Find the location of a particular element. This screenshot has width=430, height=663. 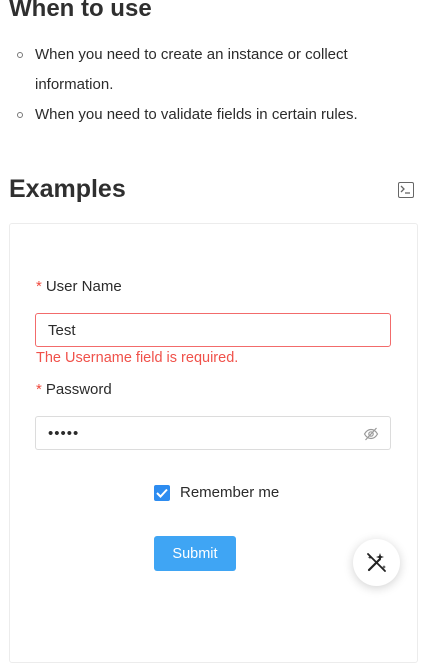

password-field is located at coordinates (213, 433).